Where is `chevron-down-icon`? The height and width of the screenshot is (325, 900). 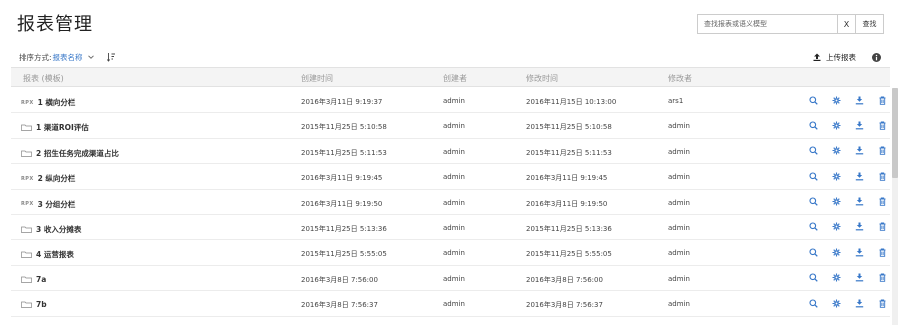 chevron-down-icon is located at coordinates (91, 57).